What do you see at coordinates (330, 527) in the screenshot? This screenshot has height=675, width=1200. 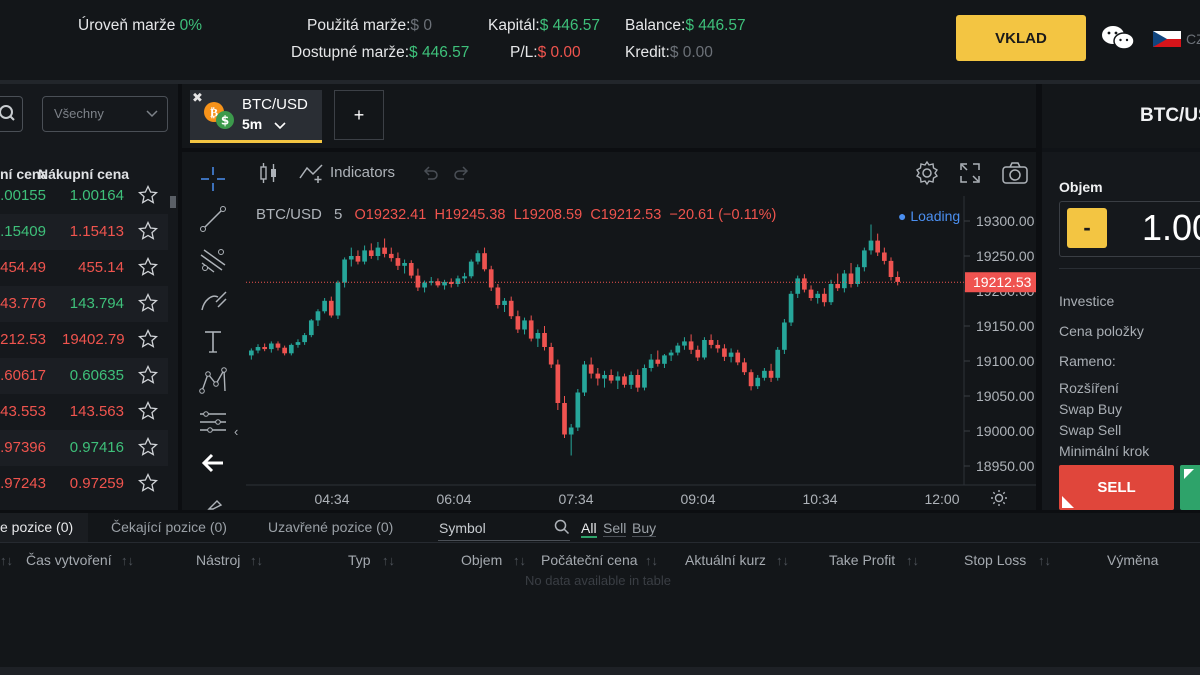 I see `tab-closed-positions: Uzavřené pozice (0)` at bounding box center [330, 527].